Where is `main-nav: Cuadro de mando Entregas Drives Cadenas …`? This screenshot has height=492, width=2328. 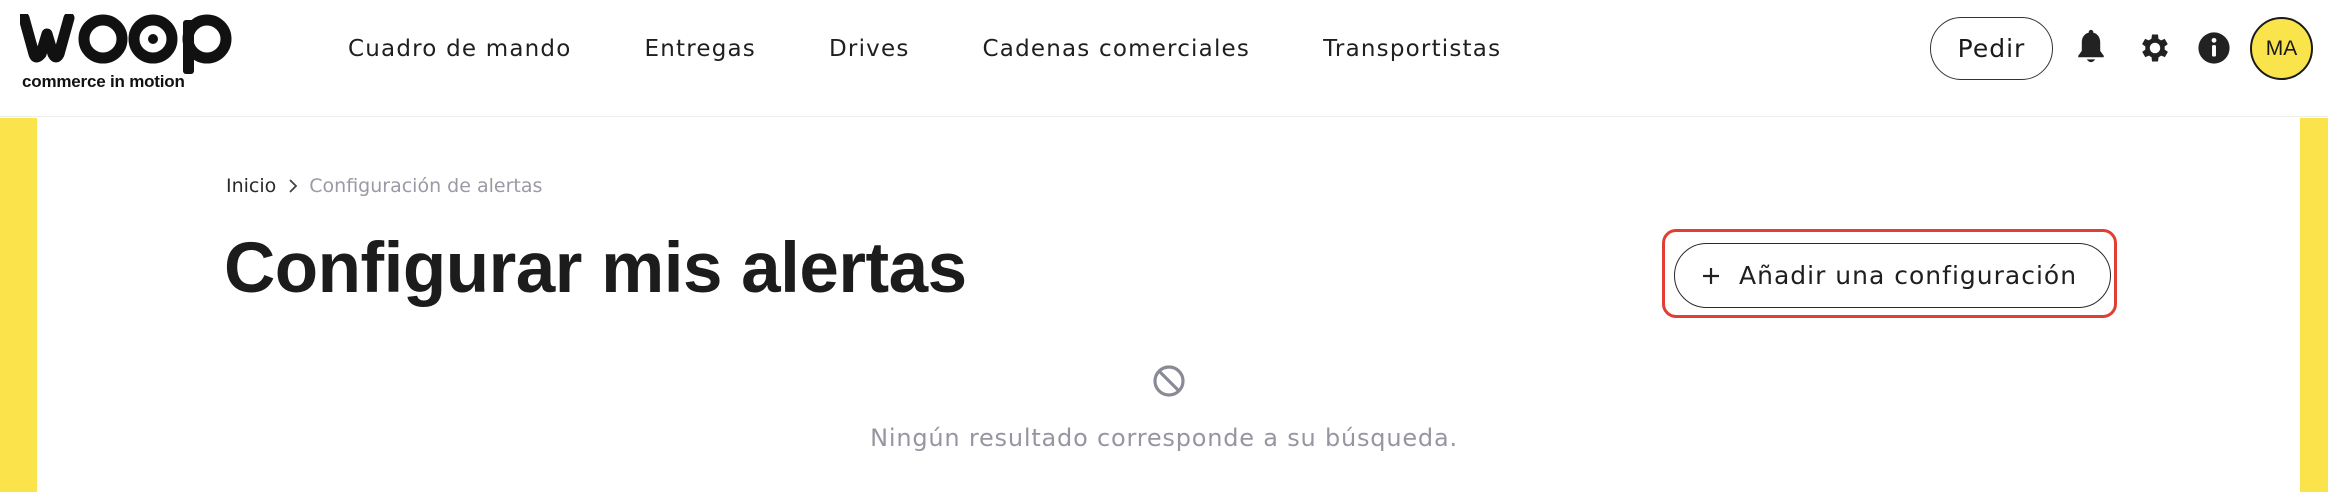
main-nav: Cuadro de mando Entregas Drives Cadenas … is located at coordinates (952, 49).